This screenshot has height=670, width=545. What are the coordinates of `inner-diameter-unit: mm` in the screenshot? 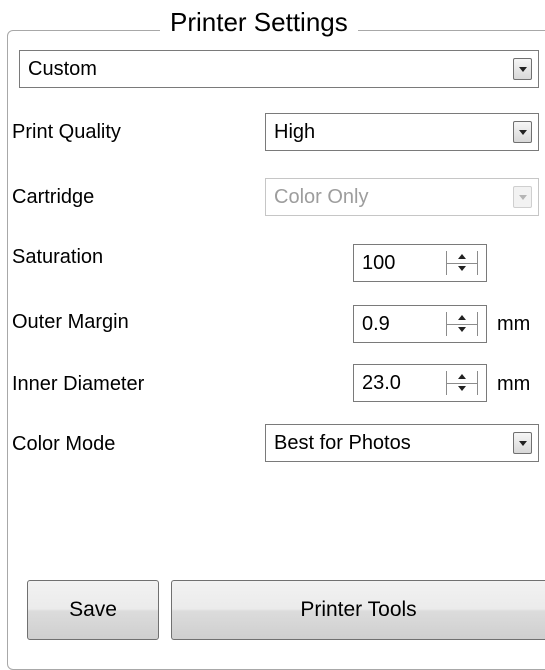 It's located at (514, 384).